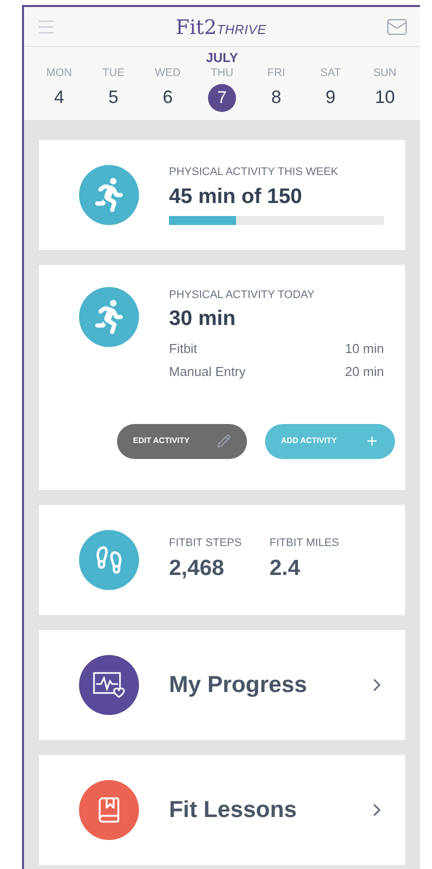 Image resolution: width=432 pixels, height=869 pixels. What do you see at coordinates (203, 319) in the screenshot?
I see `card-value: 30 min` at bounding box center [203, 319].